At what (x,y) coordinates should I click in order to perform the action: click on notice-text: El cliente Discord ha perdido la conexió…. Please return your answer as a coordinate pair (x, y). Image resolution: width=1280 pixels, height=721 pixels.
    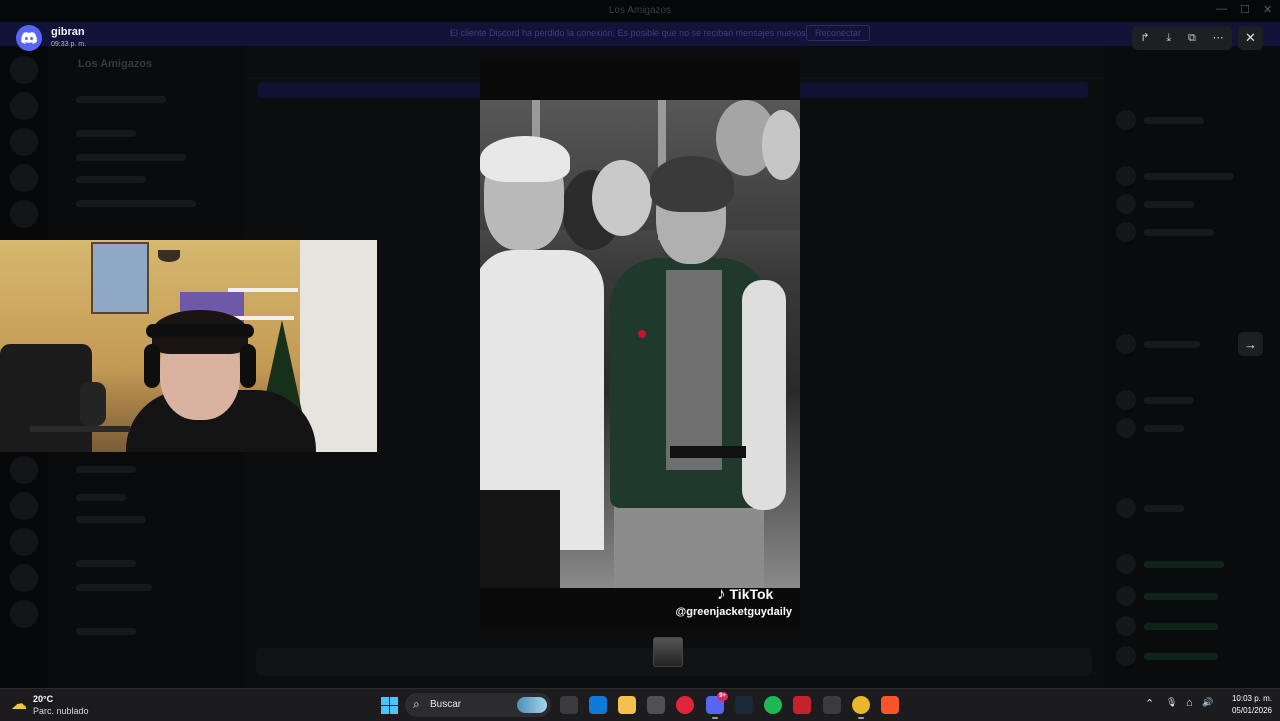
    Looking at the image, I should click on (629, 33).